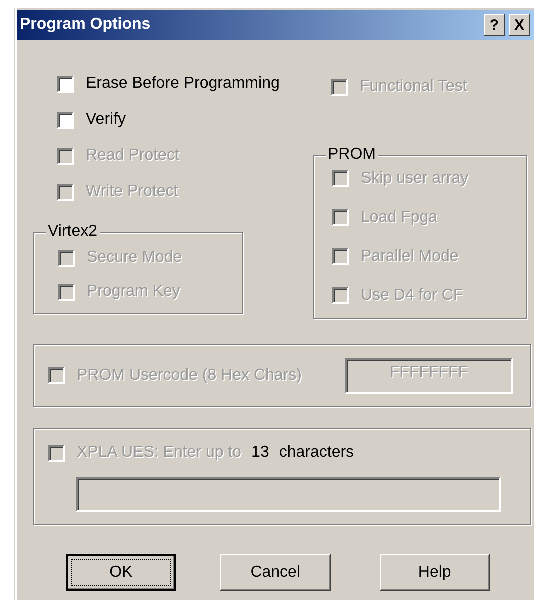 The height and width of the screenshot is (608, 534). I want to click on checkbox-label: PROM Usercode (8 Hex Chars), so click(189, 375).